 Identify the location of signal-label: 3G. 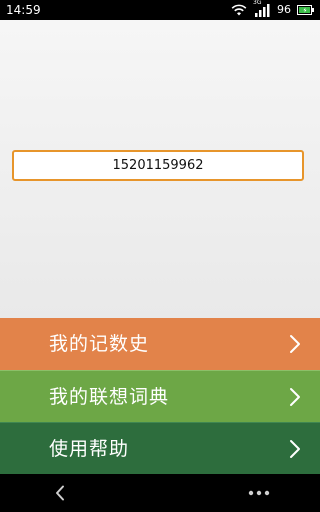
(257, 3).